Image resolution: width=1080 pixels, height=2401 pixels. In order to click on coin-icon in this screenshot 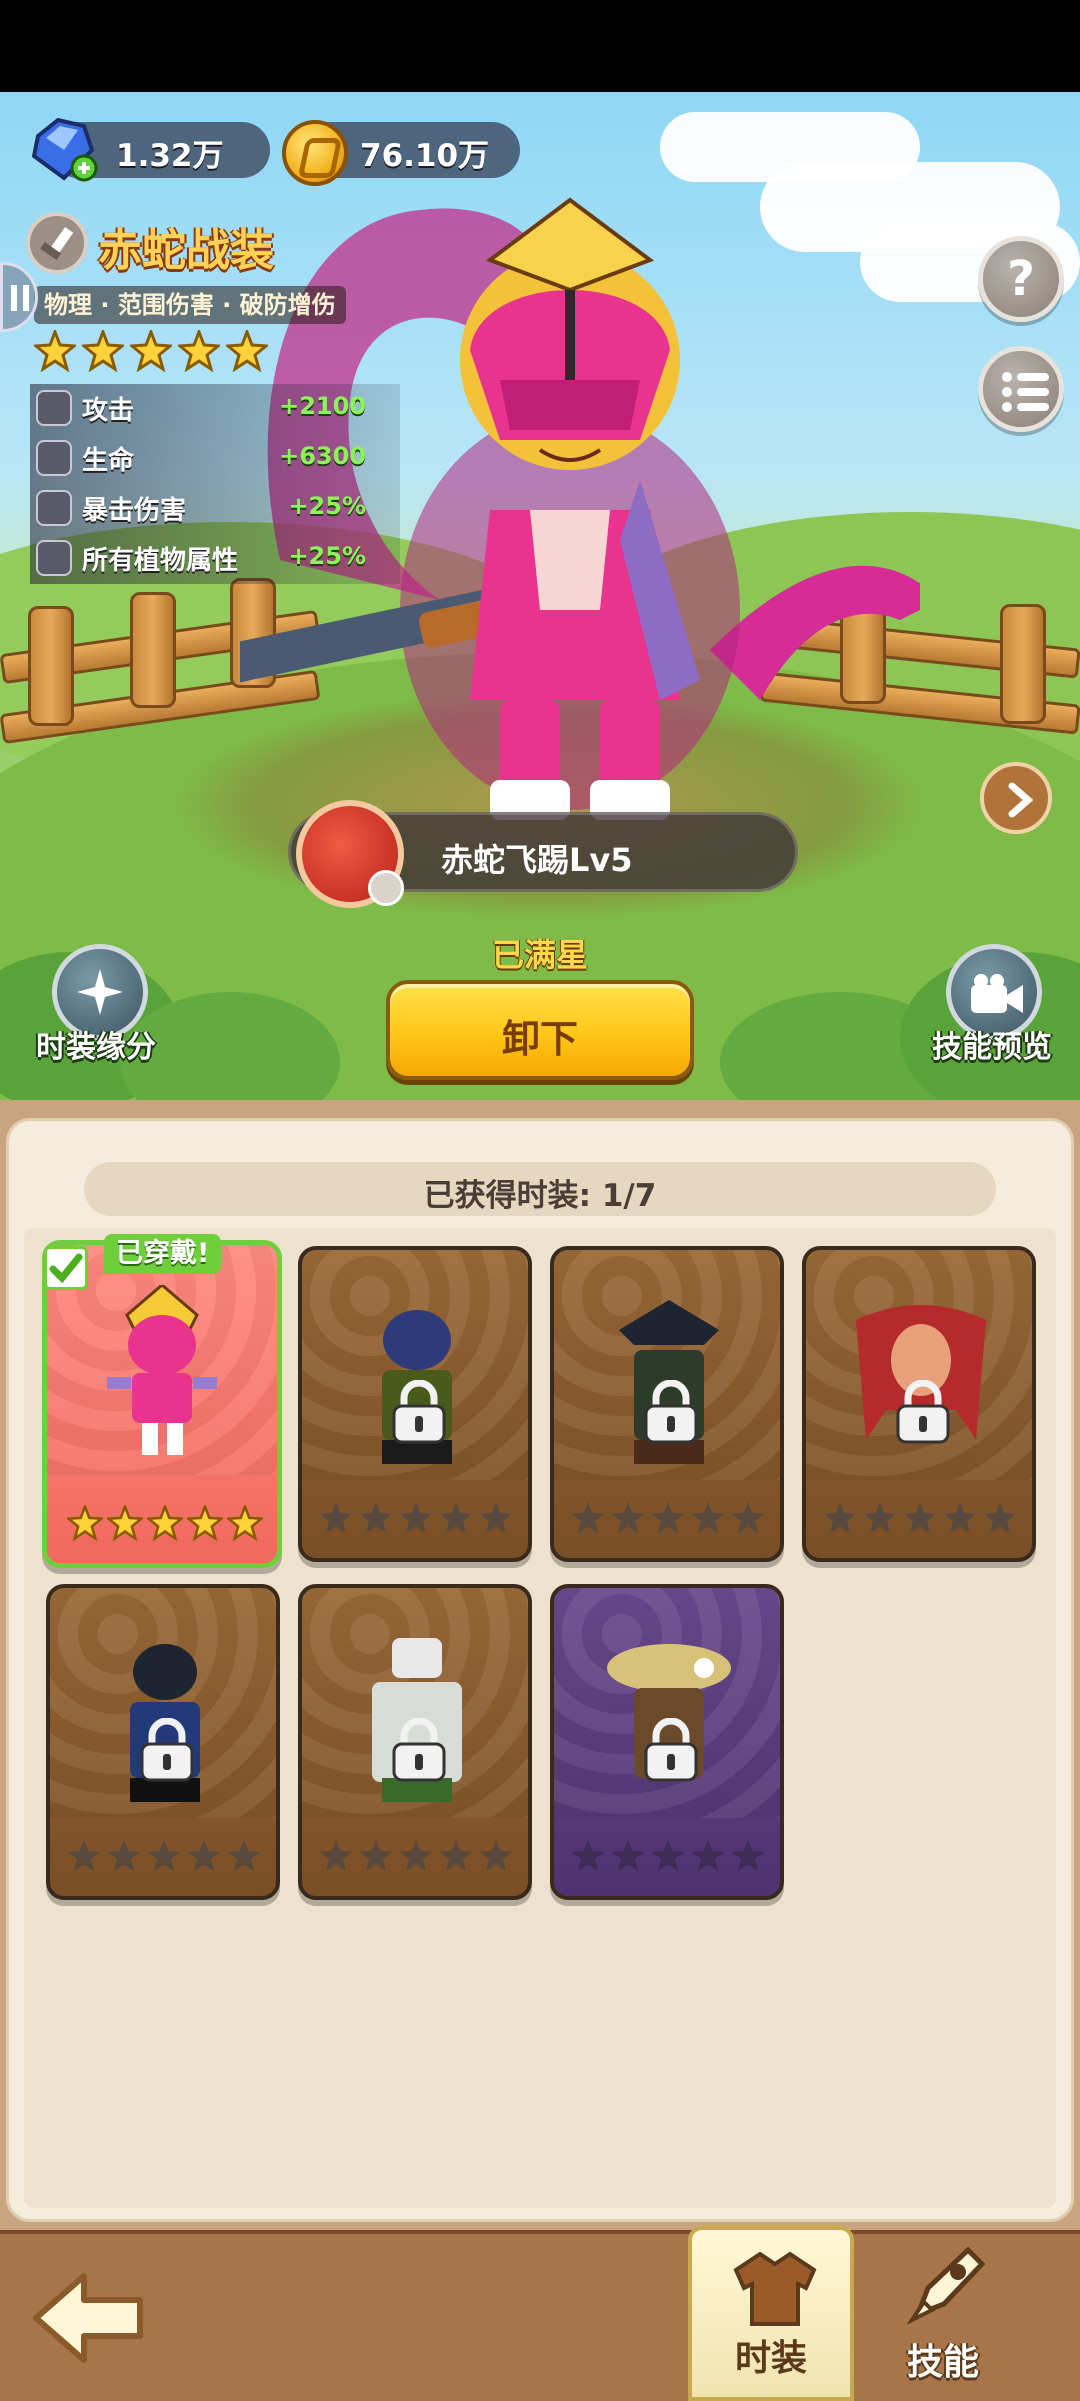, I will do `click(315, 153)`.